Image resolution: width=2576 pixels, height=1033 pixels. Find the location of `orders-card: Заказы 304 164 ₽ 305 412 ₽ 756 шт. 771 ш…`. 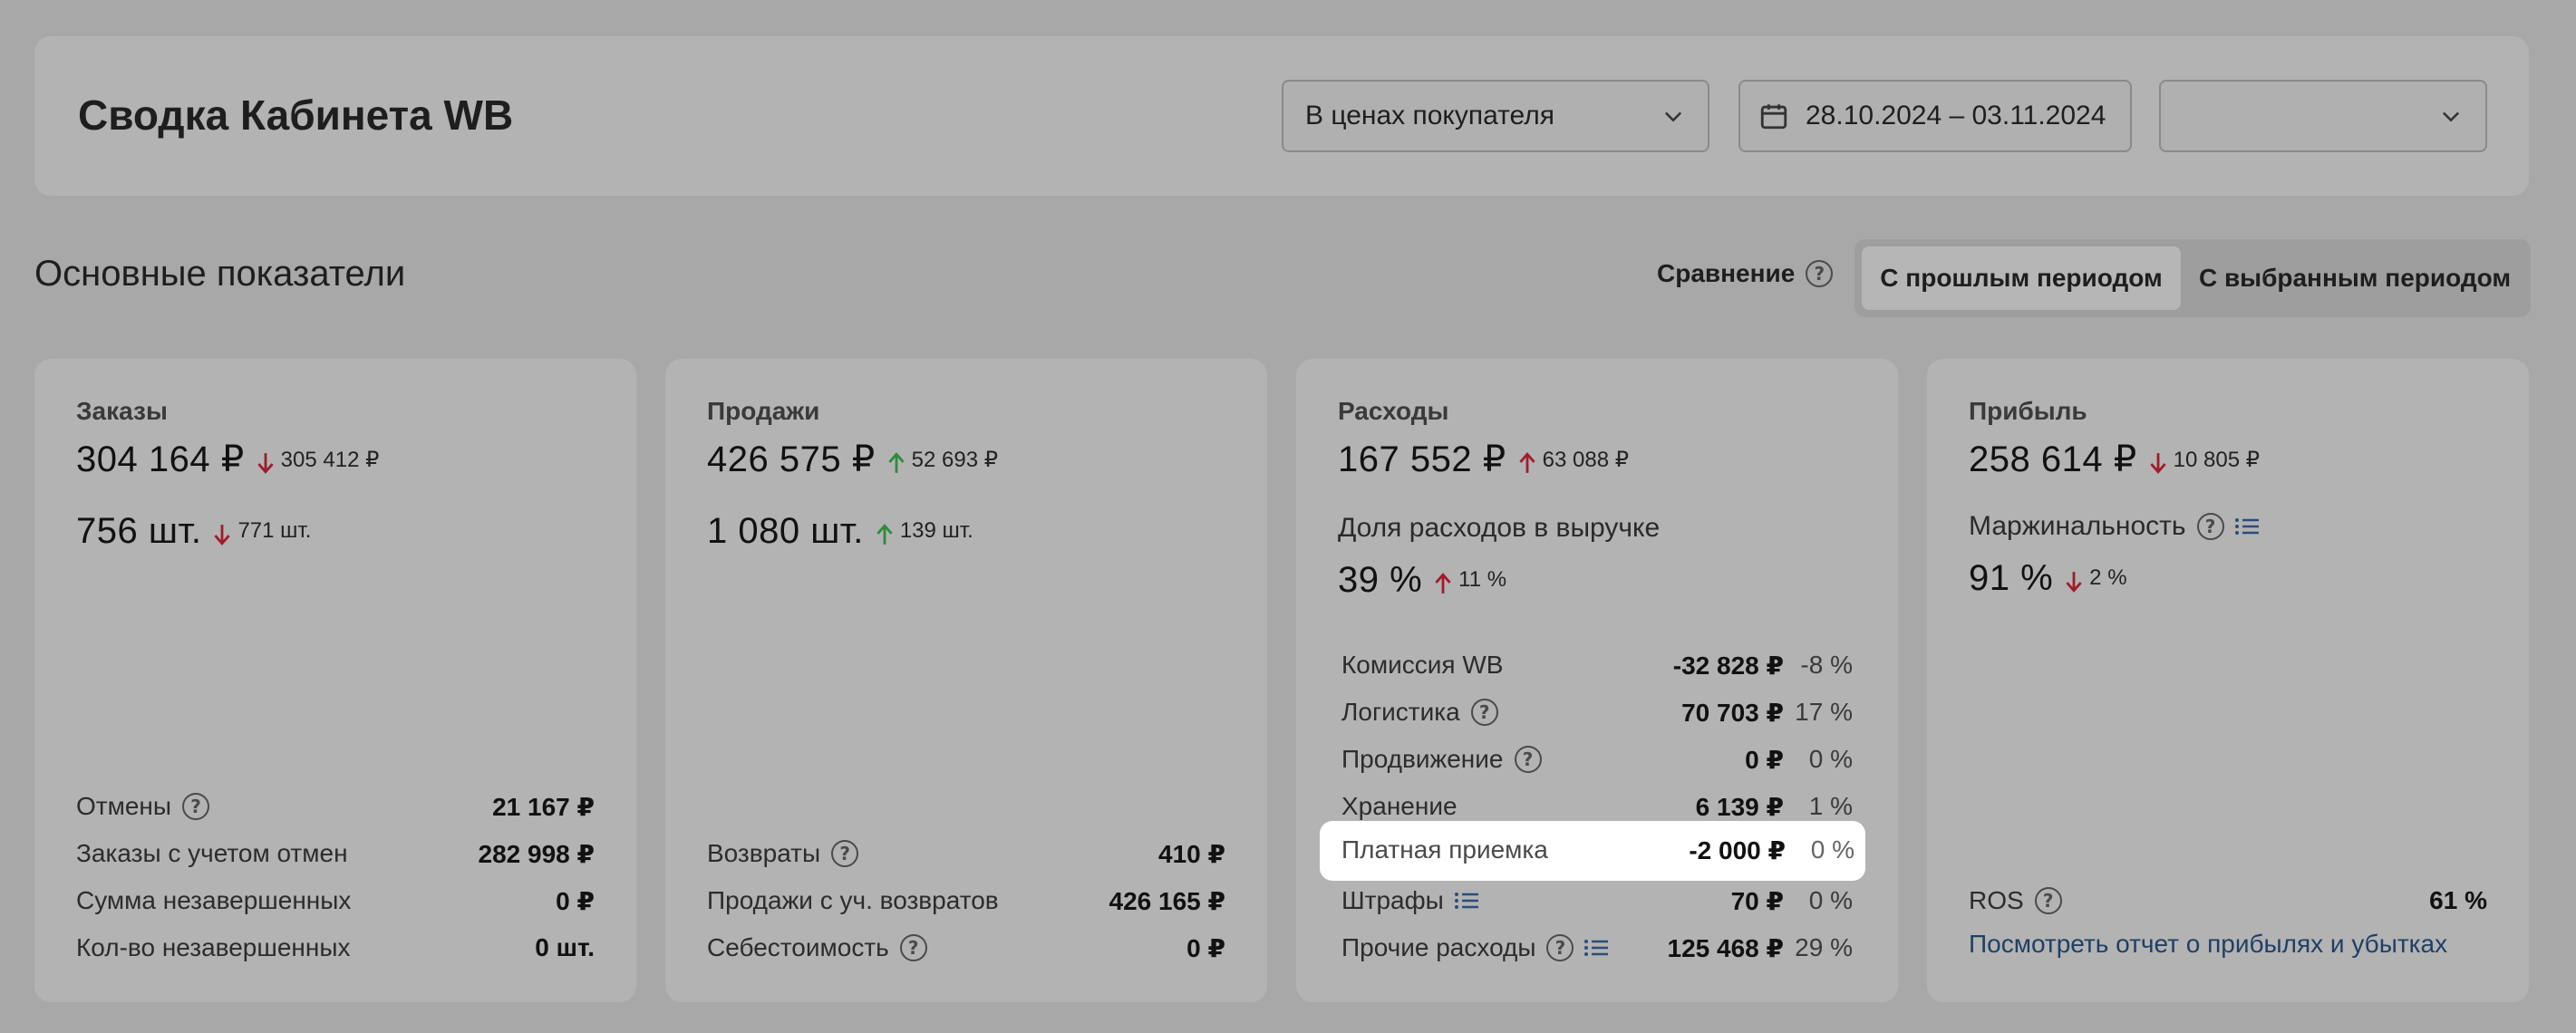

orders-card: Заказы 304 164 ₽ 305 412 ₽ 756 шт. 771 ш… is located at coordinates (335, 680).